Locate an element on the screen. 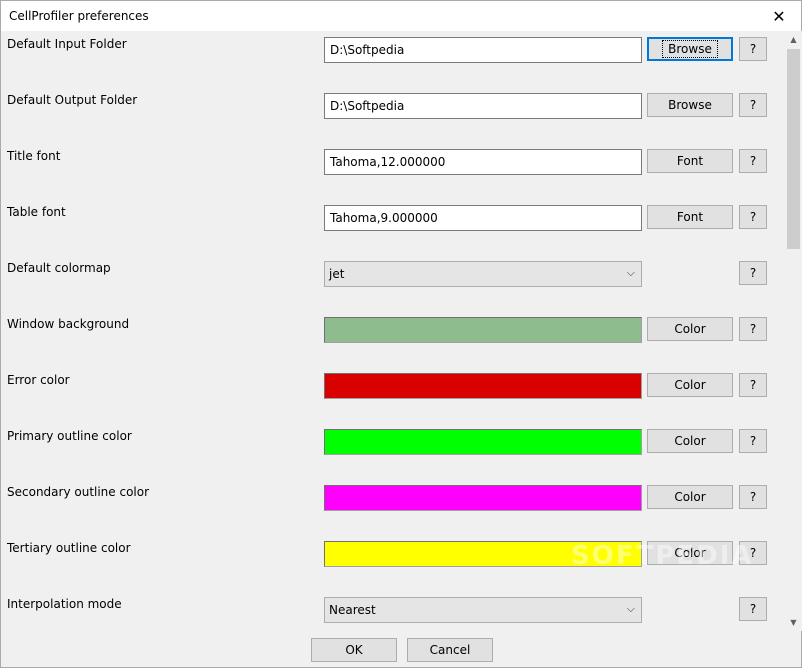  help-button-secondary-outline: ? is located at coordinates (753, 497).